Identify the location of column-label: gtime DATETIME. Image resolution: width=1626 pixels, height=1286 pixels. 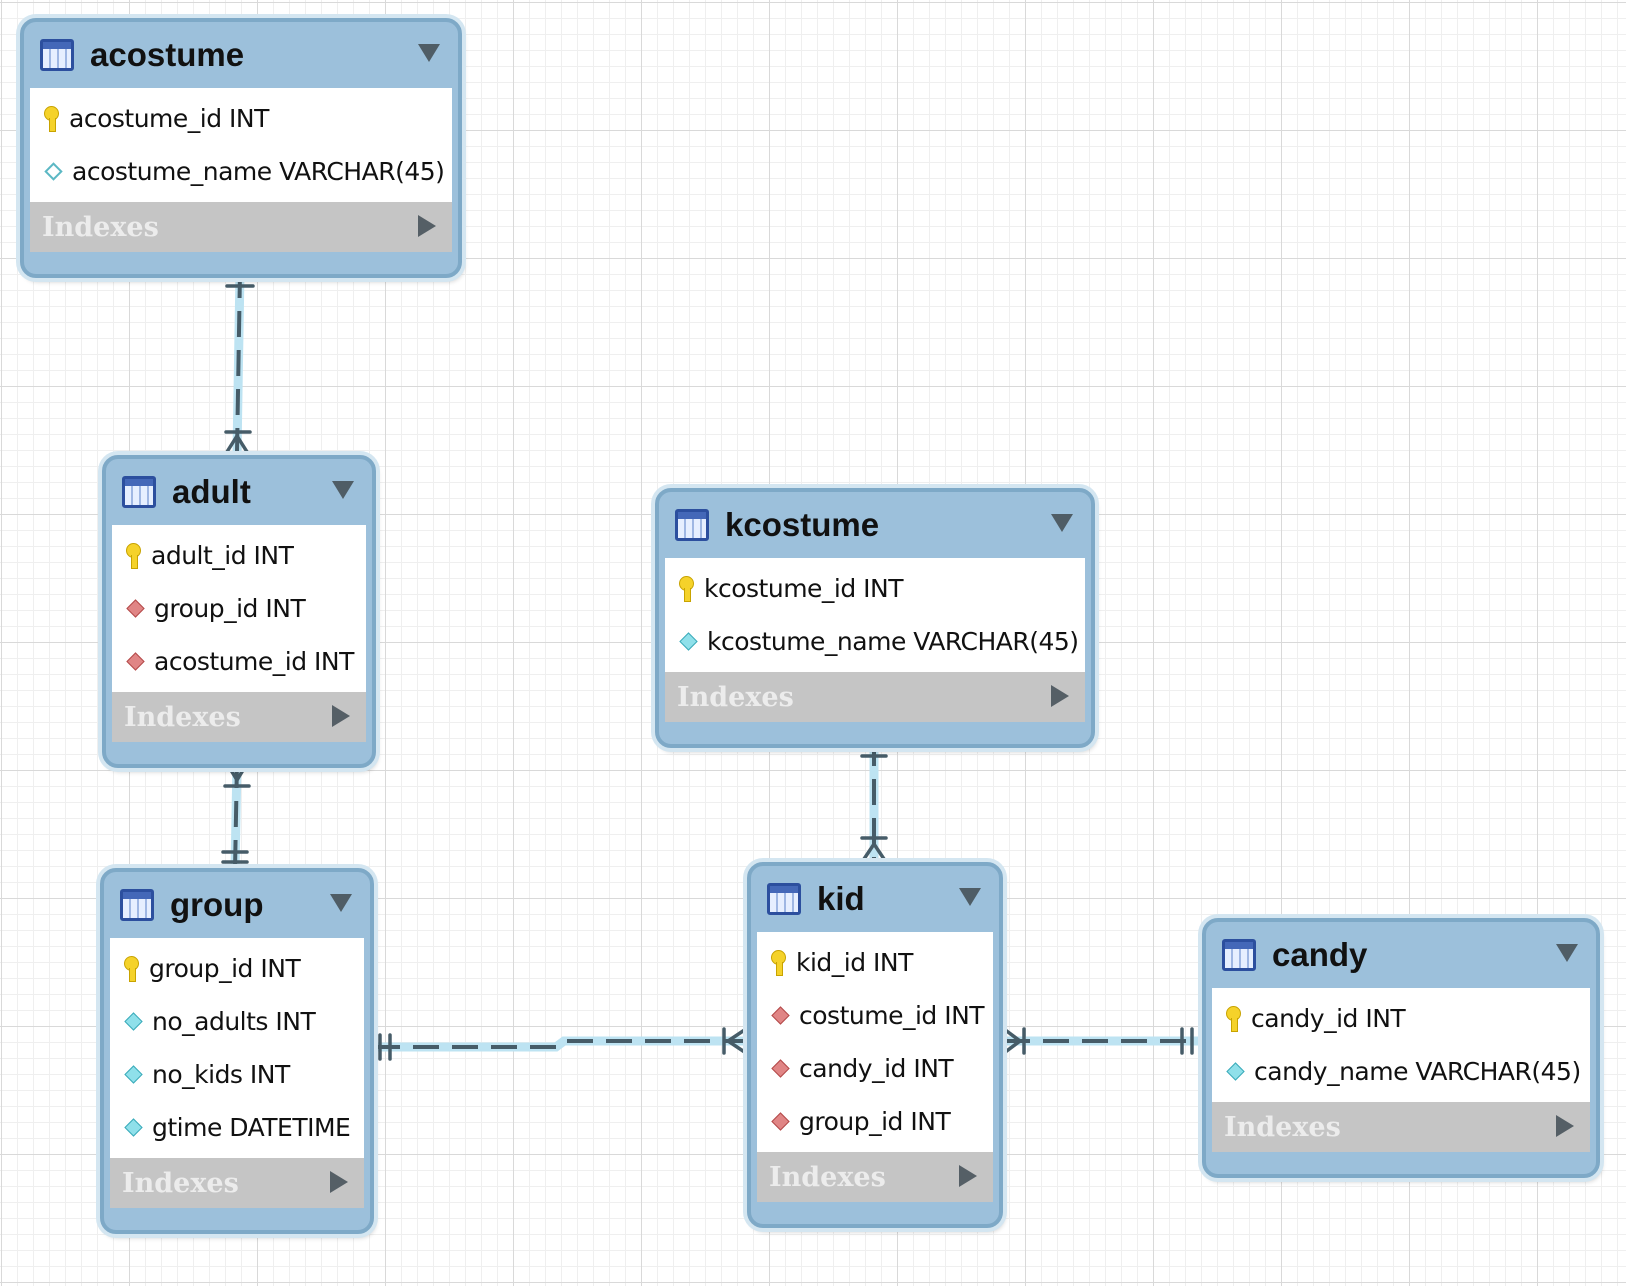
(251, 1127).